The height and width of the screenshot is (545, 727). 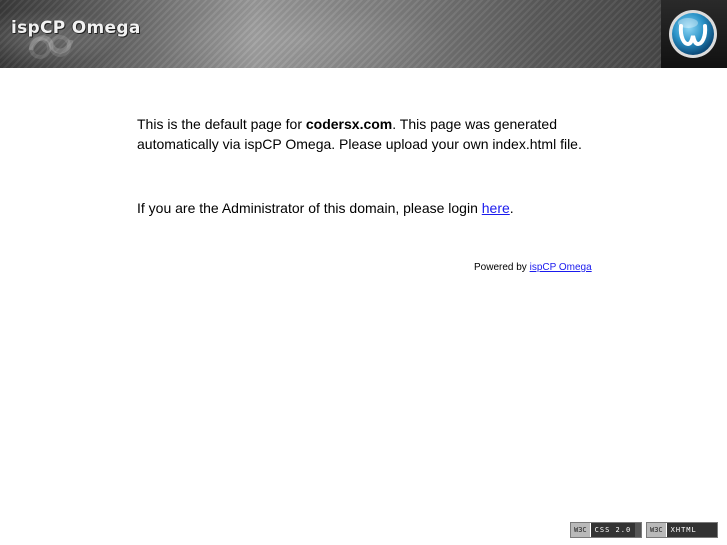 I want to click on omega-logo-icon, so click(x=693, y=34).